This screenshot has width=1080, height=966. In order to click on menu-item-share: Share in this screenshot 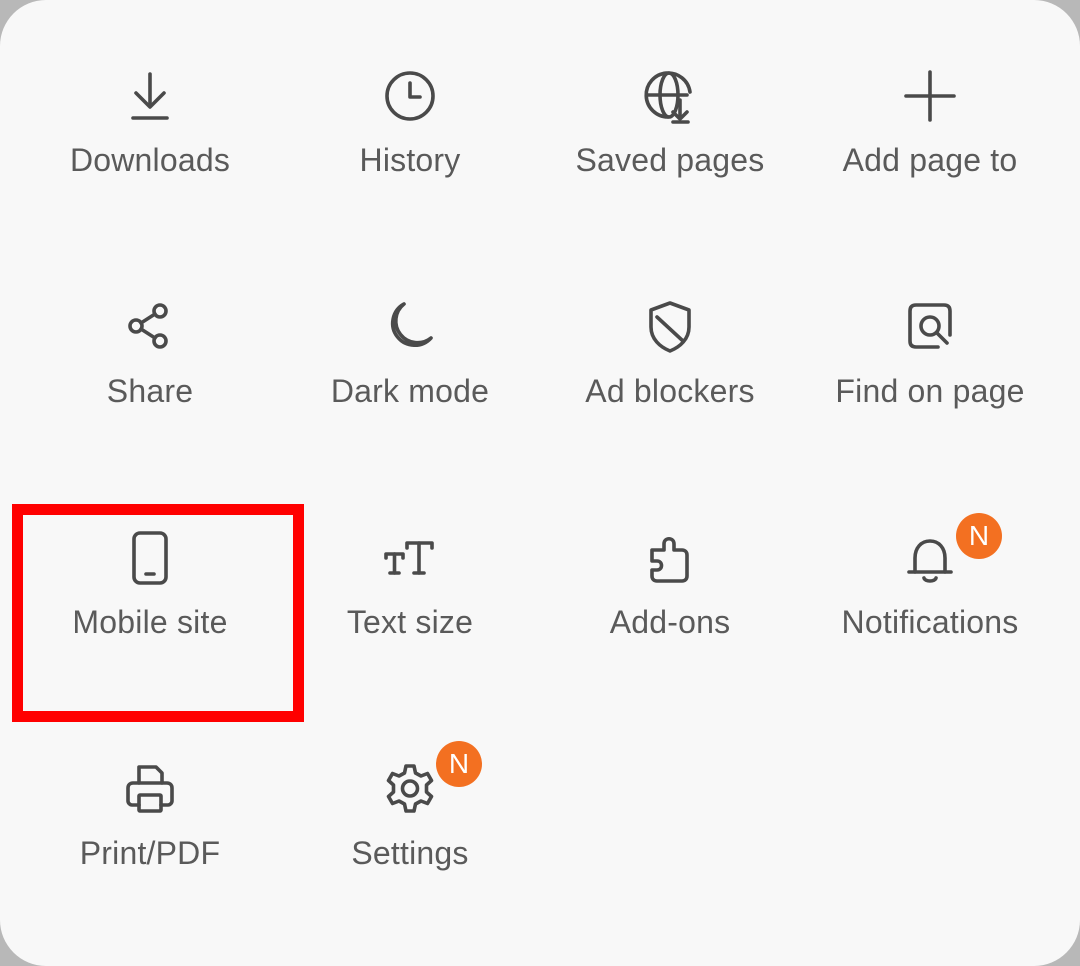, I will do `click(150, 346)`.